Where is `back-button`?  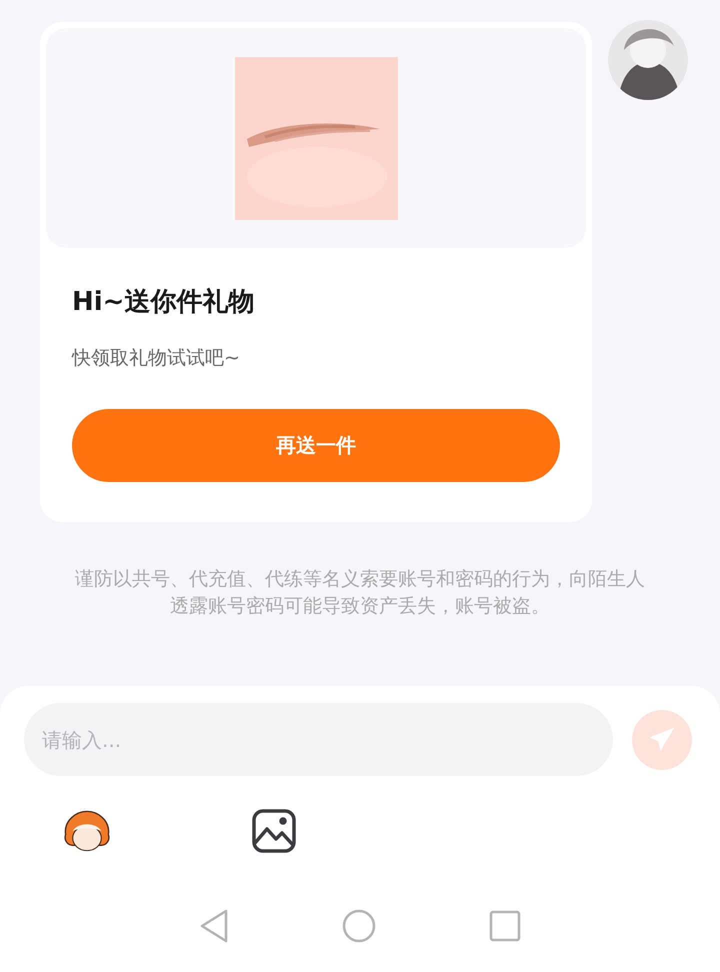 back-button is located at coordinates (214, 926).